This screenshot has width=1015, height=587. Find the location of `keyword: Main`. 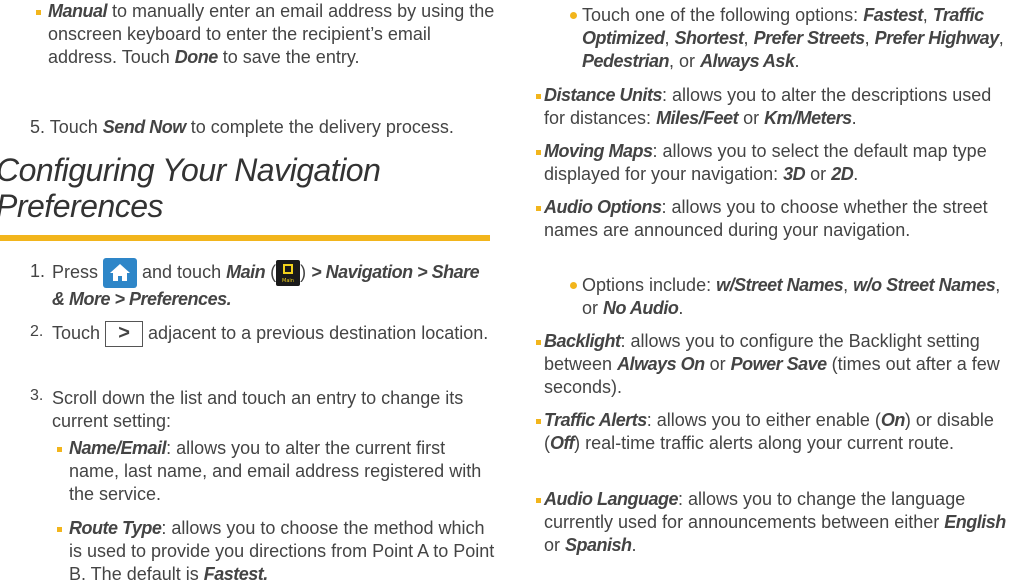

keyword: Main is located at coordinates (246, 271).